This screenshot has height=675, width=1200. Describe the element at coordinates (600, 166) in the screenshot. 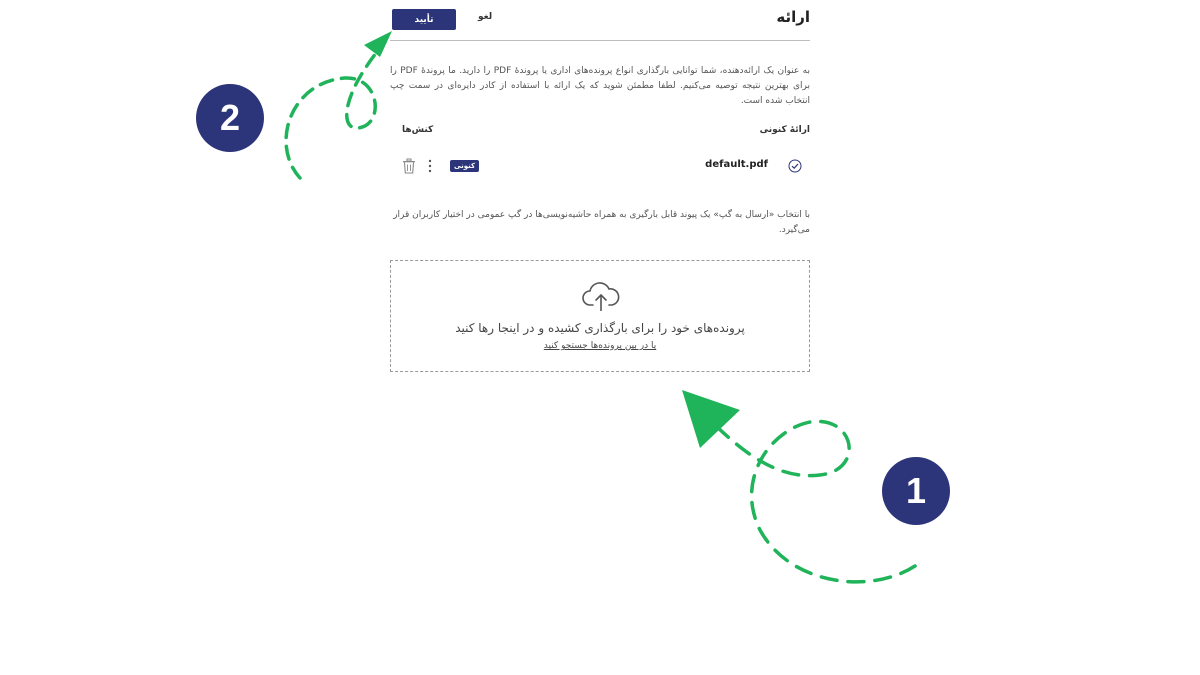

I see `presentation-row: default.pdf کنونی` at that location.